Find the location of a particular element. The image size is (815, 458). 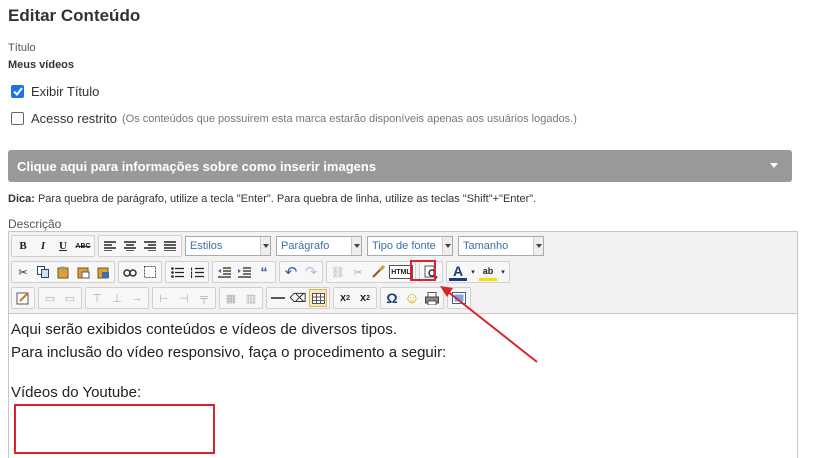

print-icon is located at coordinates (432, 298).